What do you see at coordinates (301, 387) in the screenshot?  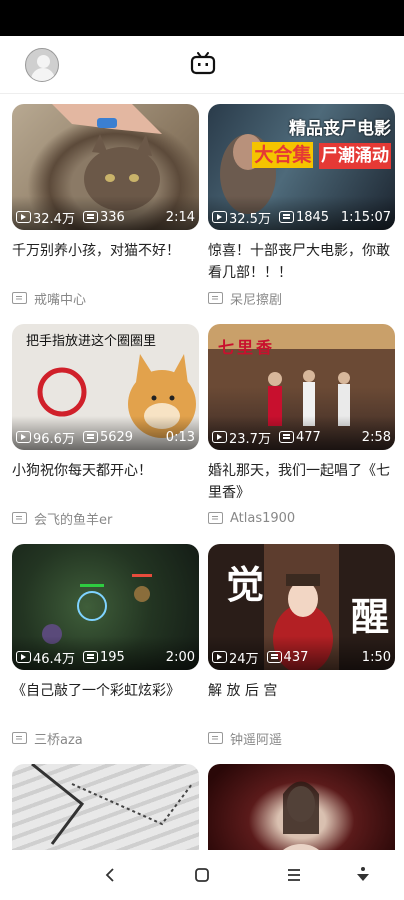 I see `video-thumbnail: 七里香 23.7万 477 2:58` at bounding box center [301, 387].